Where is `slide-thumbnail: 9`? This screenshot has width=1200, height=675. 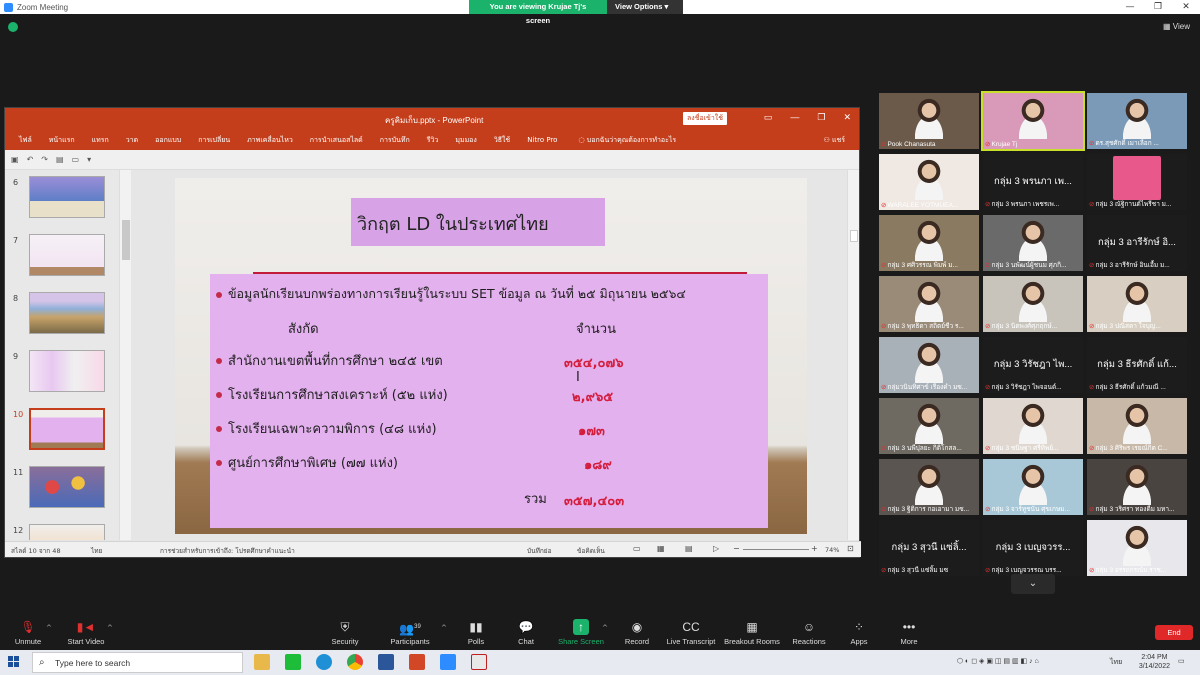
slide-thumbnail: 9 is located at coordinates (64, 379).